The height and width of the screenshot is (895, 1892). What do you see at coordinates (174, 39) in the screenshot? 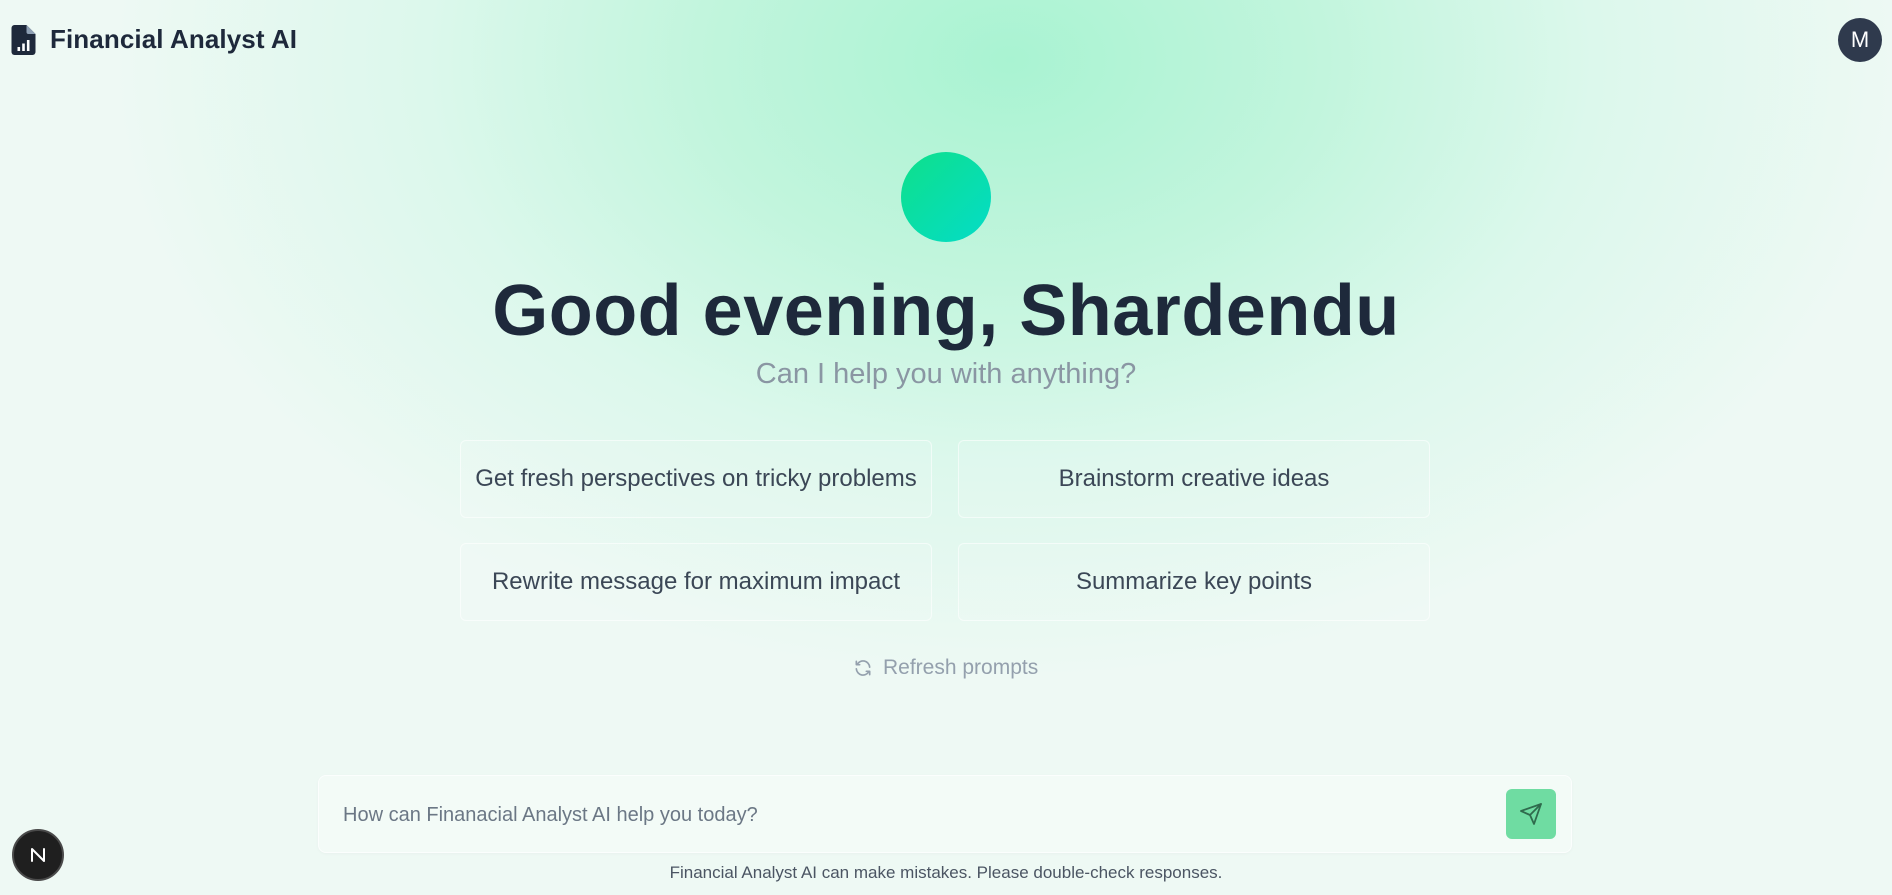
I see `app-title: Financial Analyst AI` at bounding box center [174, 39].